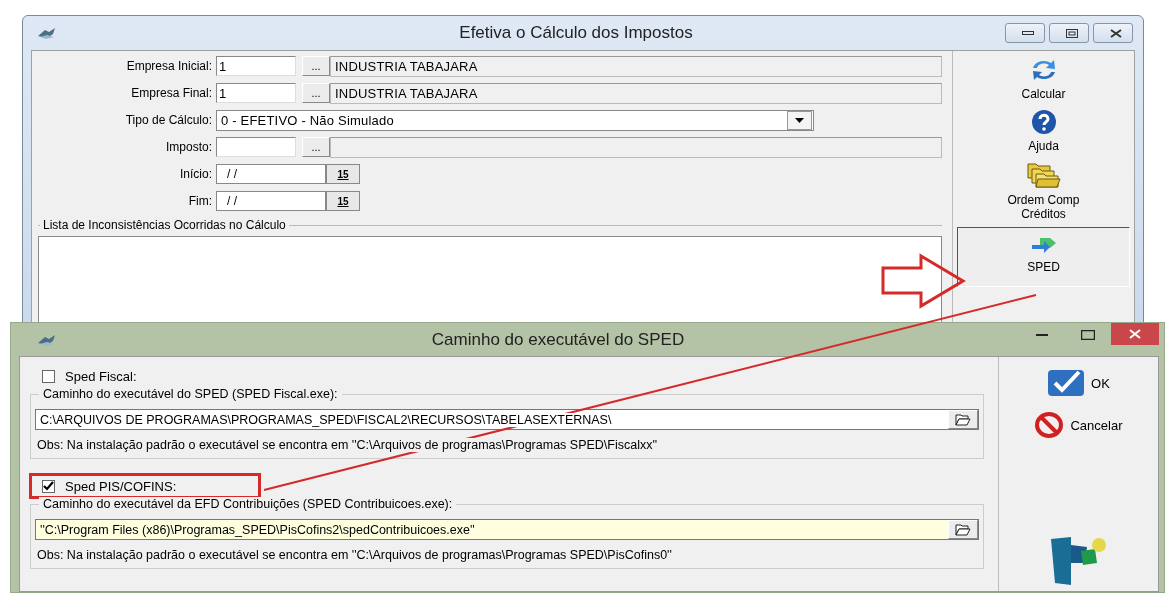 This screenshot has height=593, width=1165. I want to click on check-icon, so click(1066, 383).